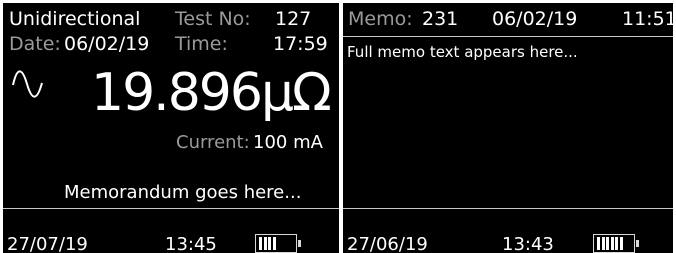  What do you see at coordinates (387, 243) in the screenshot?
I see `footer-date: 27/06/19` at bounding box center [387, 243].